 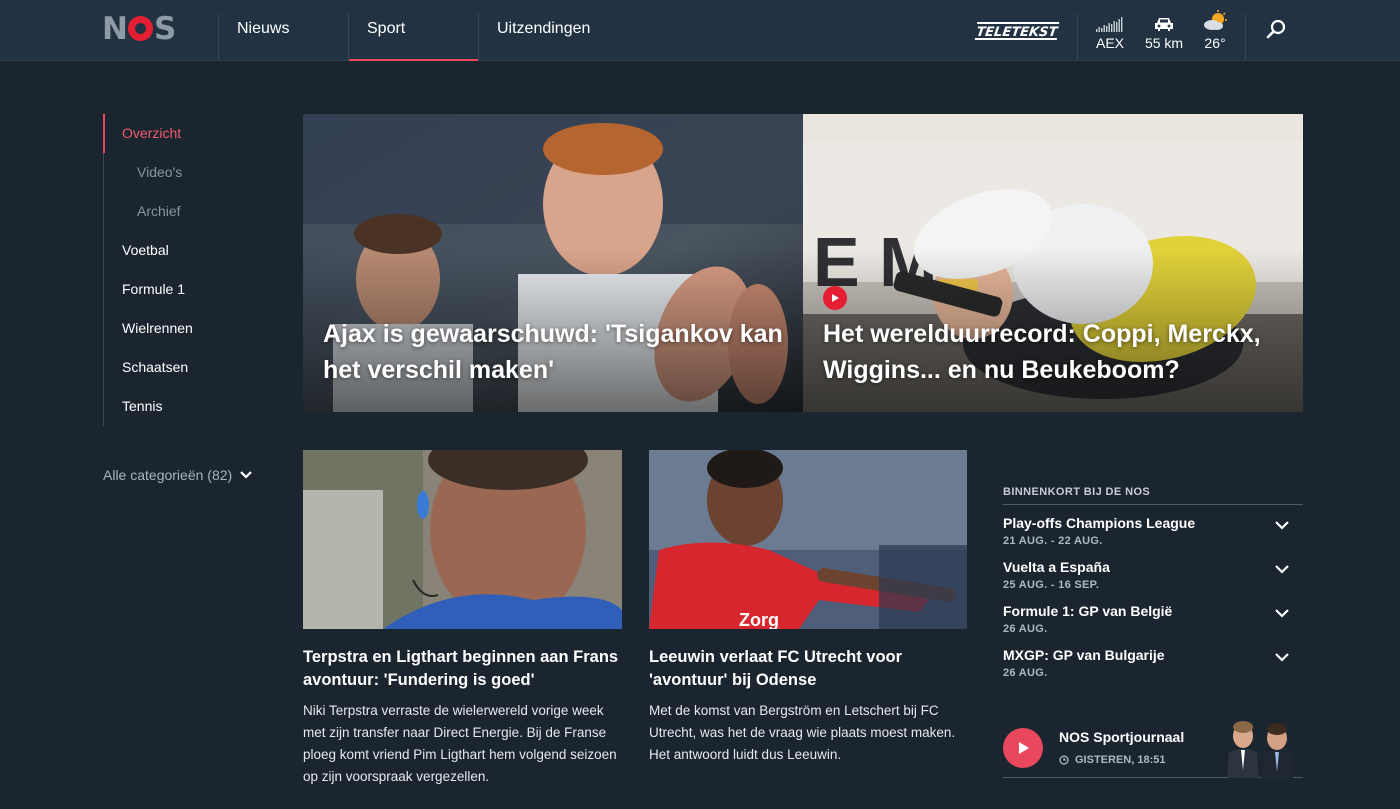 I want to click on article-image: Zorg, so click(x=808, y=539).